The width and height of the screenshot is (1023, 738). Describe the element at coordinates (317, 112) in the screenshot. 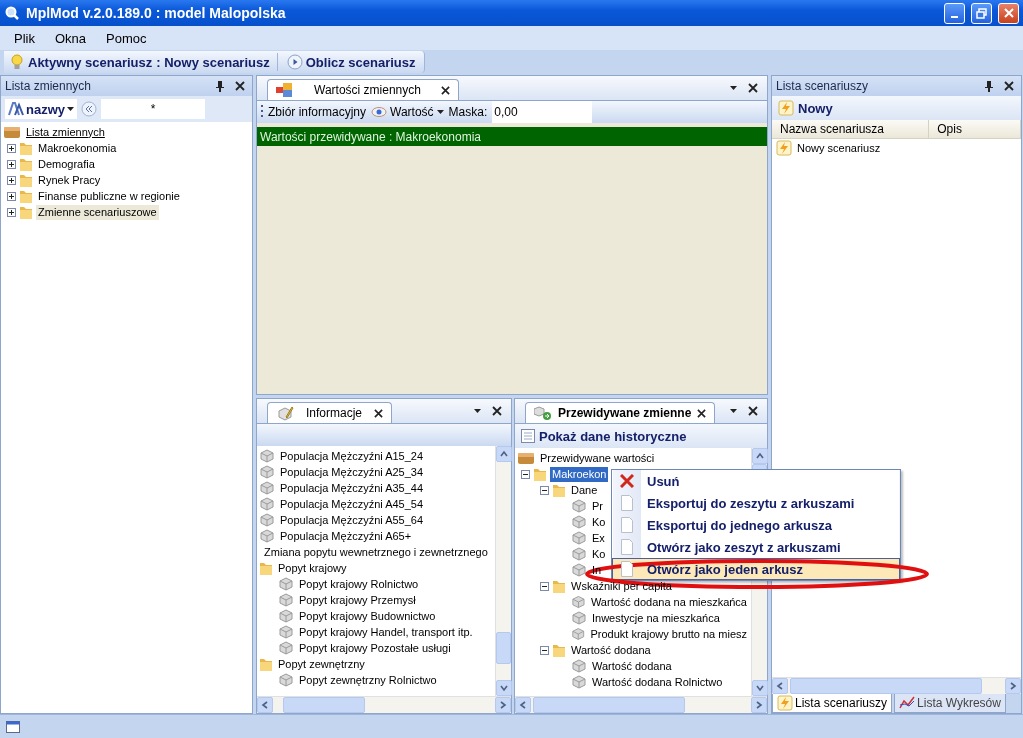

I see `info-set-label: Zbiór informacyjny` at that location.